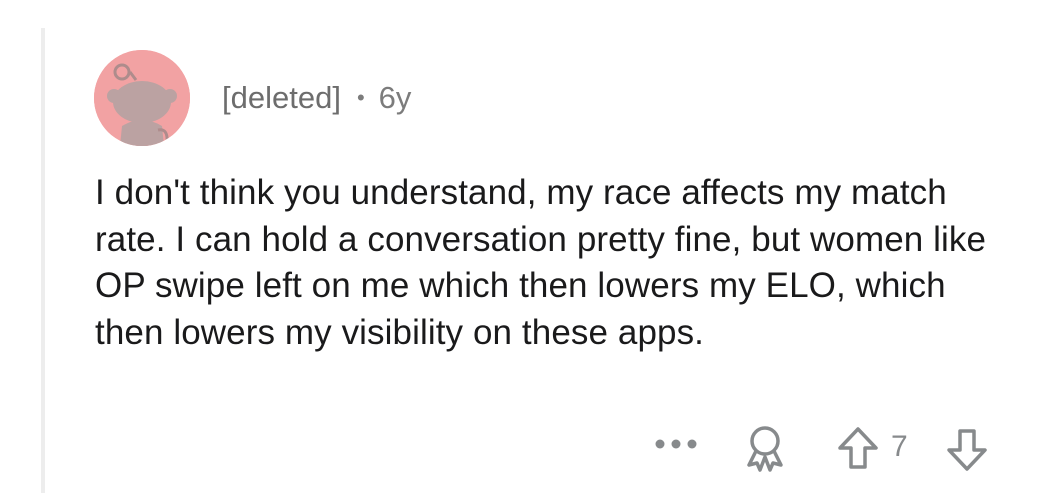 The width and height of the screenshot is (1045, 493). What do you see at coordinates (395, 97) in the screenshot?
I see `comment-age: 6y` at bounding box center [395, 97].